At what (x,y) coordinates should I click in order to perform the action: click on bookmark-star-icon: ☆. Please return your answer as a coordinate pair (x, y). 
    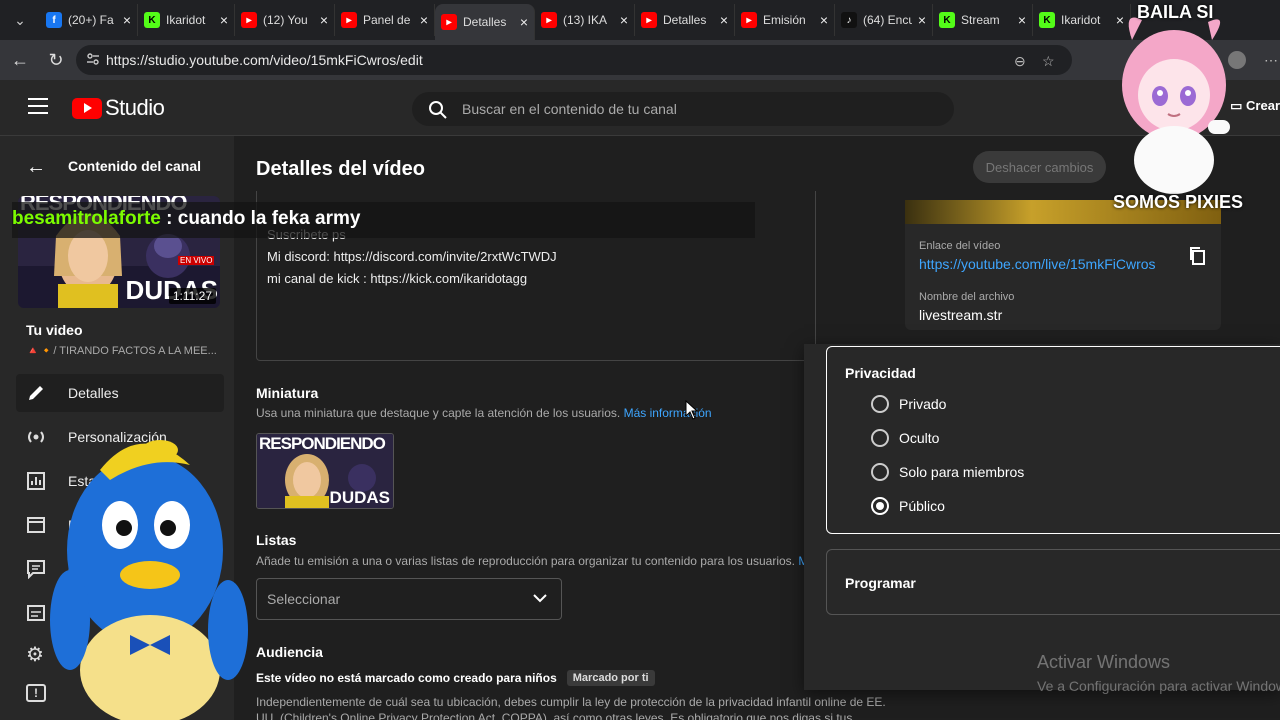
    Looking at the image, I should click on (1048, 61).